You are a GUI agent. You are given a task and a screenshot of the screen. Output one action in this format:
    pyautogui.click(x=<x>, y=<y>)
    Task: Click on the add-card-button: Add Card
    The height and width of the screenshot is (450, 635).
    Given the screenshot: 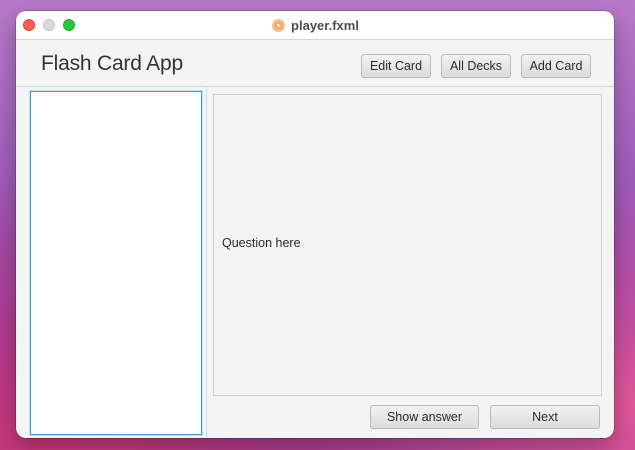 What is the action you would take?
    pyautogui.click(x=556, y=66)
    